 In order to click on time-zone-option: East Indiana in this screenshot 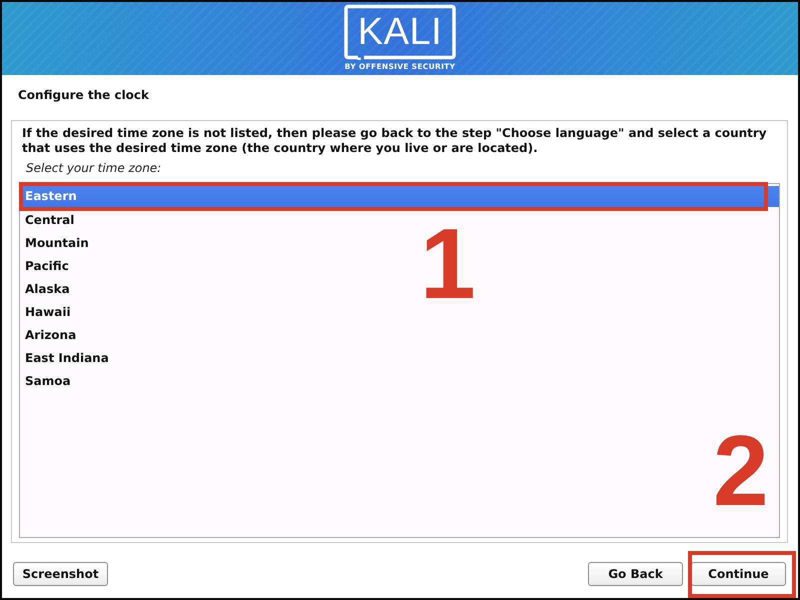, I will do `click(399, 358)`.